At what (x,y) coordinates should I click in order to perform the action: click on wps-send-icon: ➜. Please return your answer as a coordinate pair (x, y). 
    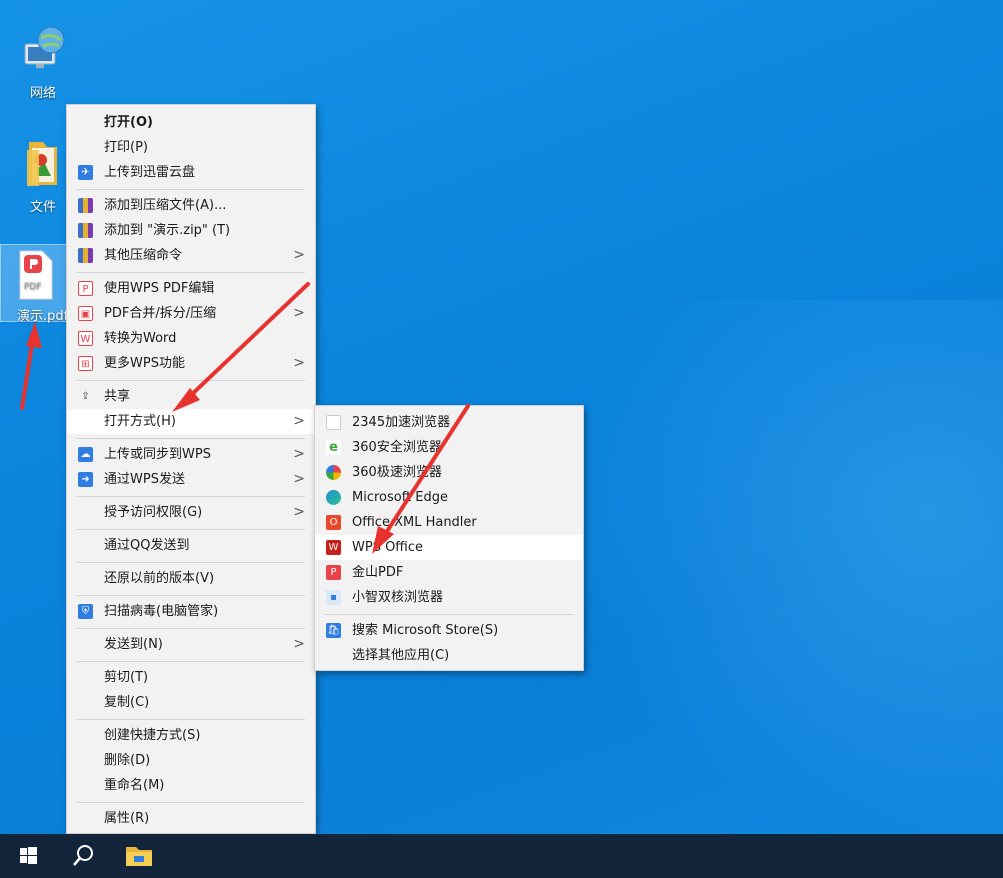
    Looking at the image, I should click on (85, 479).